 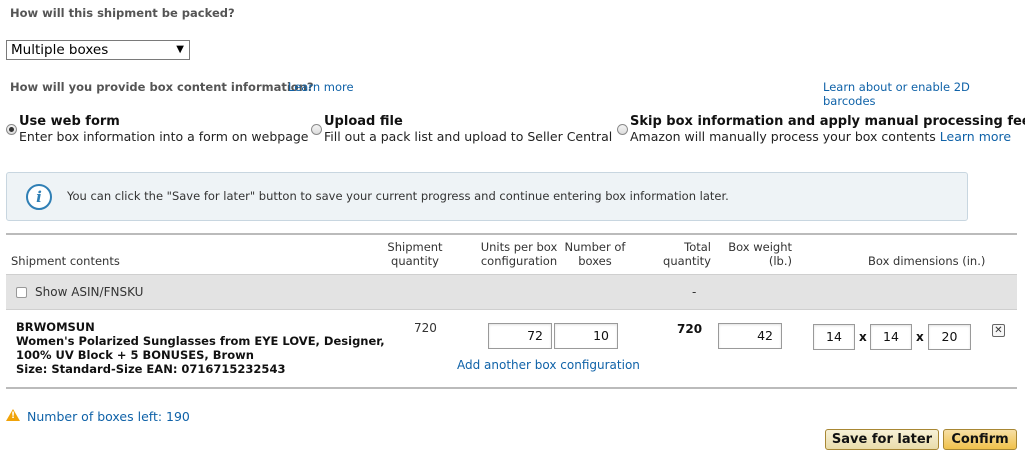 I want to click on header-units-line2: configuration, so click(x=519, y=261).